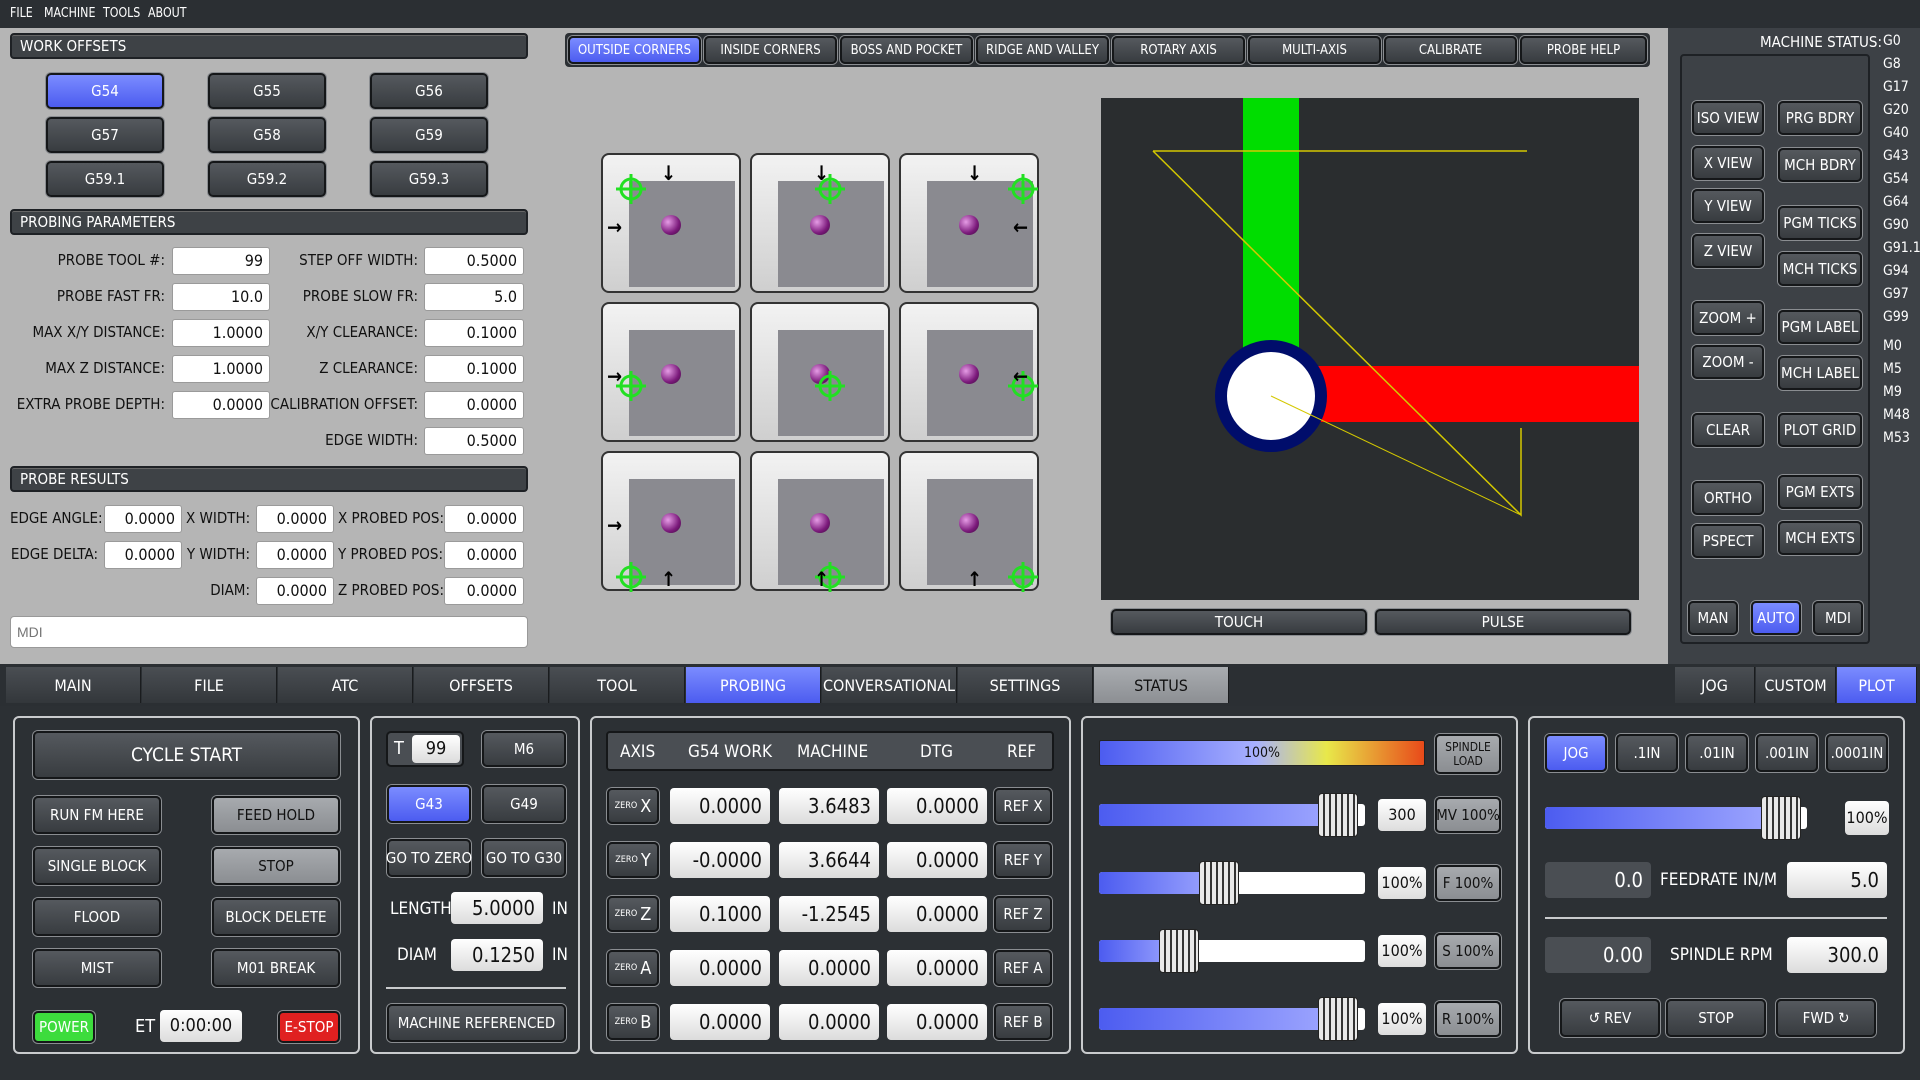  Describe the element at coordinates (1857, 753) in the screenshot. I see `jog-inc-0-0001-button: .0001IN` at that location.